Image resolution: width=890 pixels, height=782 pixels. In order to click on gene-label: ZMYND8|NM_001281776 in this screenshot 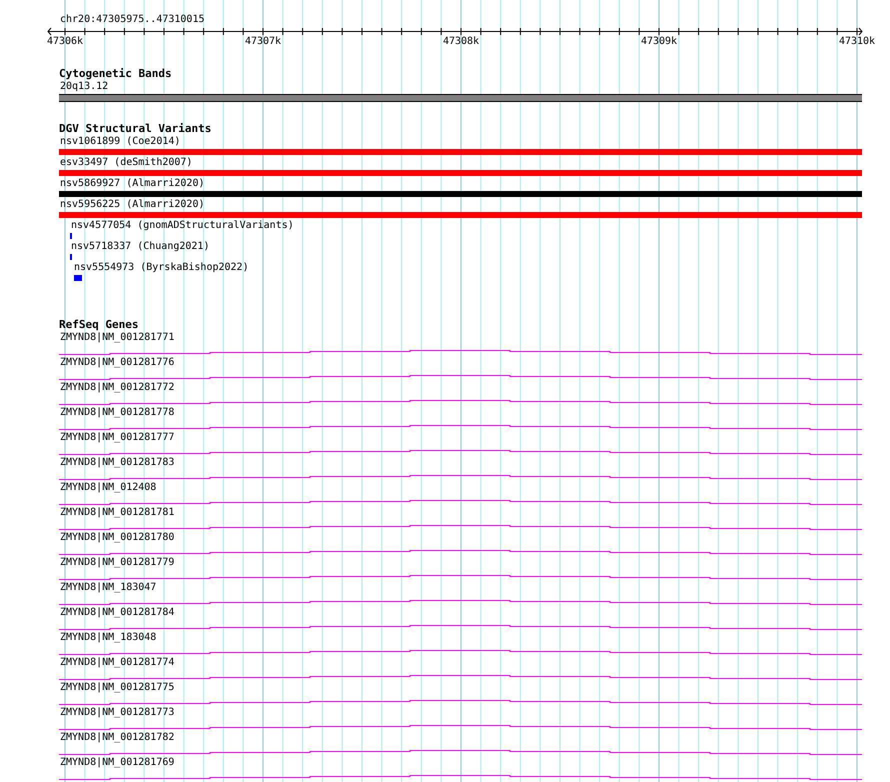, I will do `click(116, 362)`.